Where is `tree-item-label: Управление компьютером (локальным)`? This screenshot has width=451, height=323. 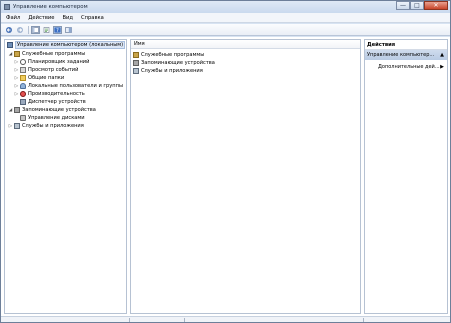
tree-item-label: Управление компьютером (локальным) is located at coordinates (70, 45).